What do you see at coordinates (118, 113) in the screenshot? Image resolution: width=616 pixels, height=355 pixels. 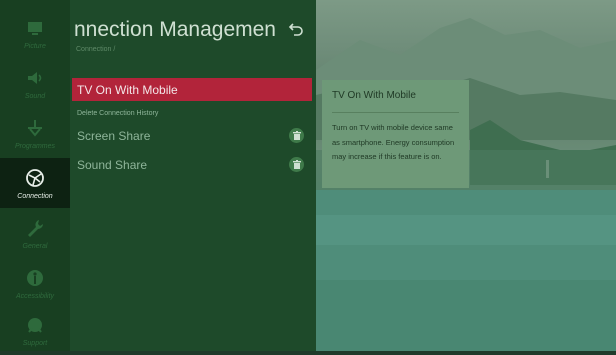 I see `menu-item-label: Delete Connection History` at bounding box center [118, 113].